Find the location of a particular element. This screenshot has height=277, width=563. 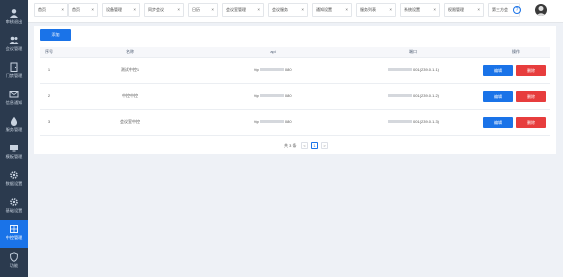

sidebar-item-function: 功能 is located at coordinates (14, 261).